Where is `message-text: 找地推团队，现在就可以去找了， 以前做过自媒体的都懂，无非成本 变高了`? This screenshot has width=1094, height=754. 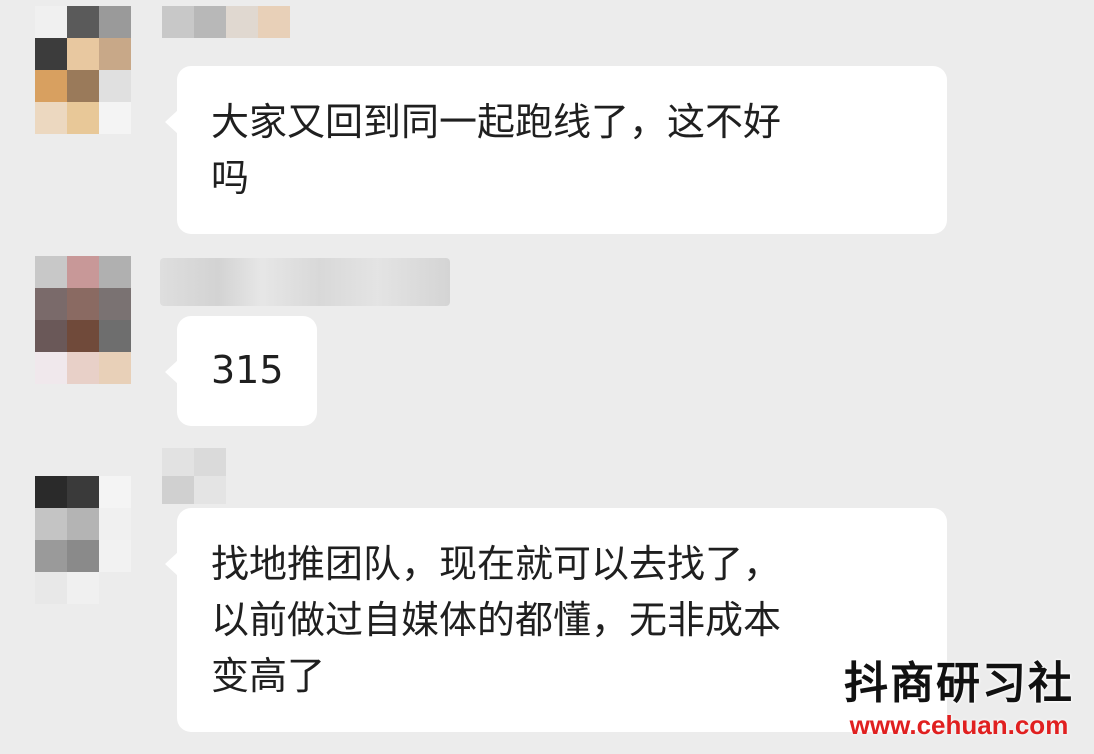
message-text: 找地推团队，现在就可以去找了， 以前做过自媒体的都懂，无非成本 变高了 is located at coordinates (496, 620).